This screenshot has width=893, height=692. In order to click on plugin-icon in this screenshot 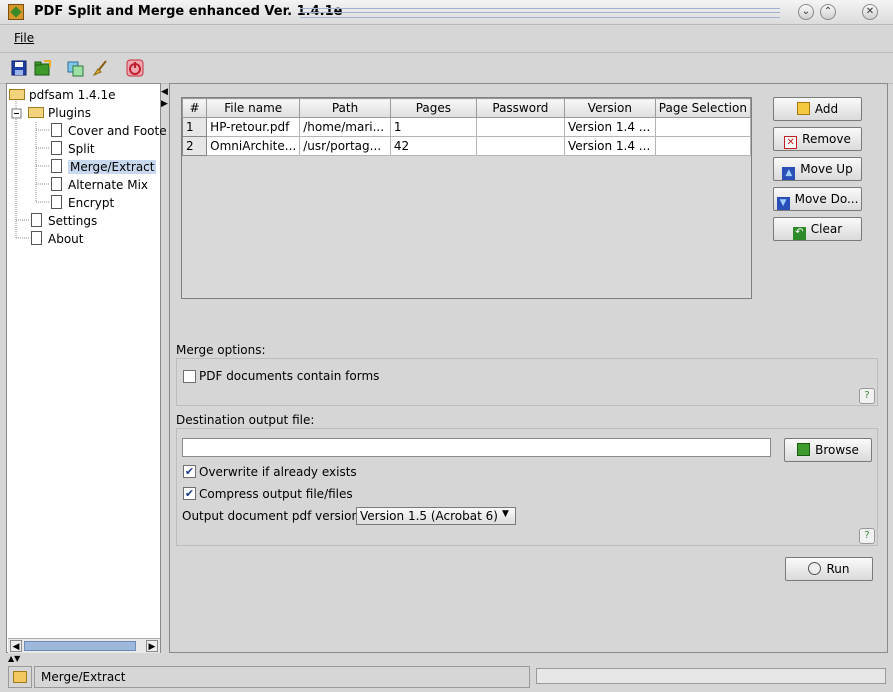, I will do `click(20, 677)`.